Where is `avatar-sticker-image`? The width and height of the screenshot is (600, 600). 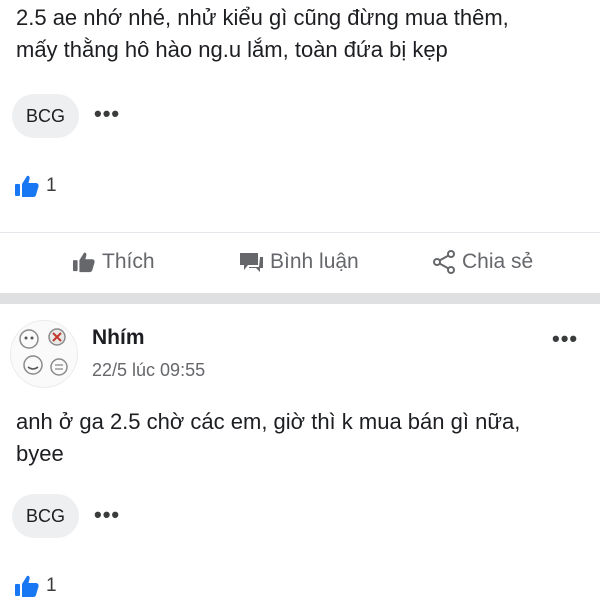
avatar-sticker-image is located at coordinates (43, 352).